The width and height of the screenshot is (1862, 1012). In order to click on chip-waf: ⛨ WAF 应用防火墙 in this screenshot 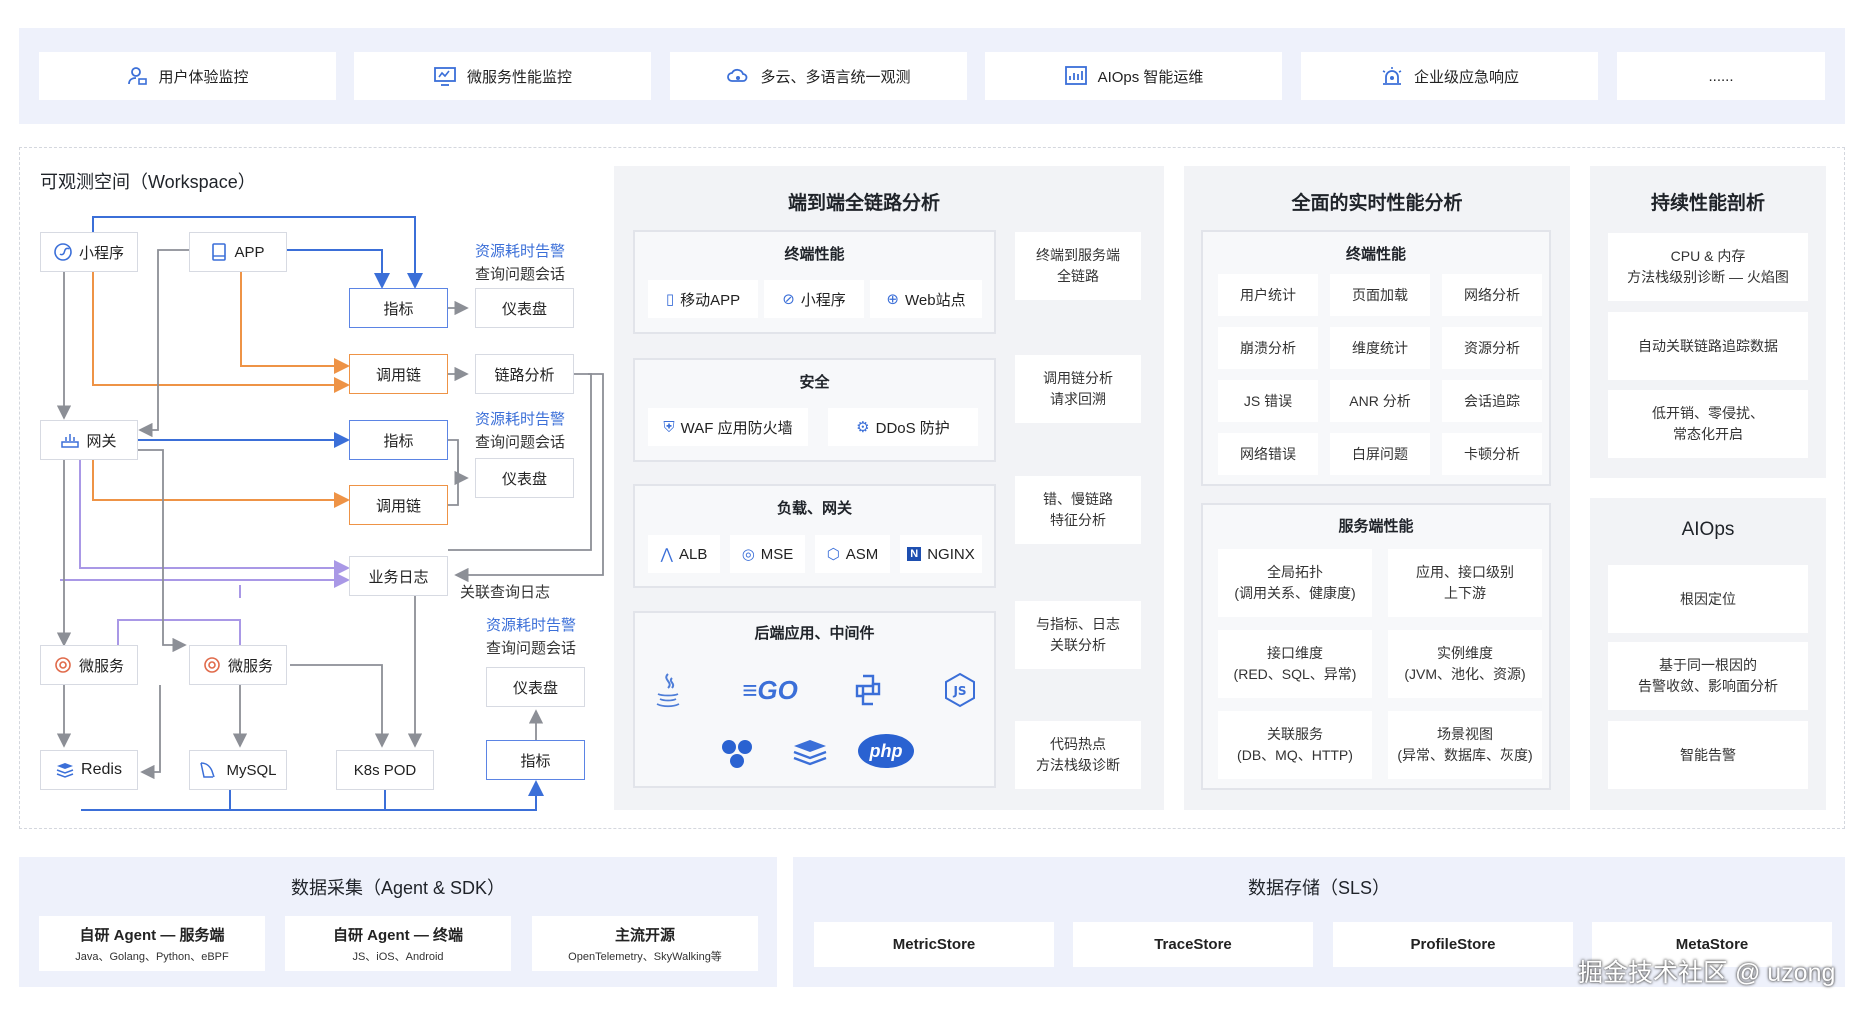, I will do `click(728, 427)`.